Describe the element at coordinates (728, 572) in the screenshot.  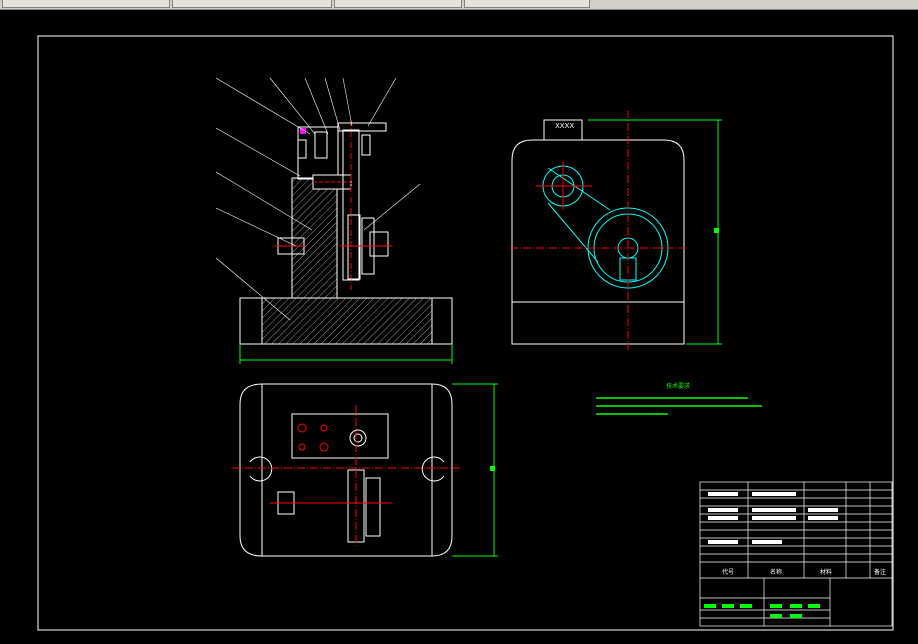
I see `title-header-code: 代号` at that location.